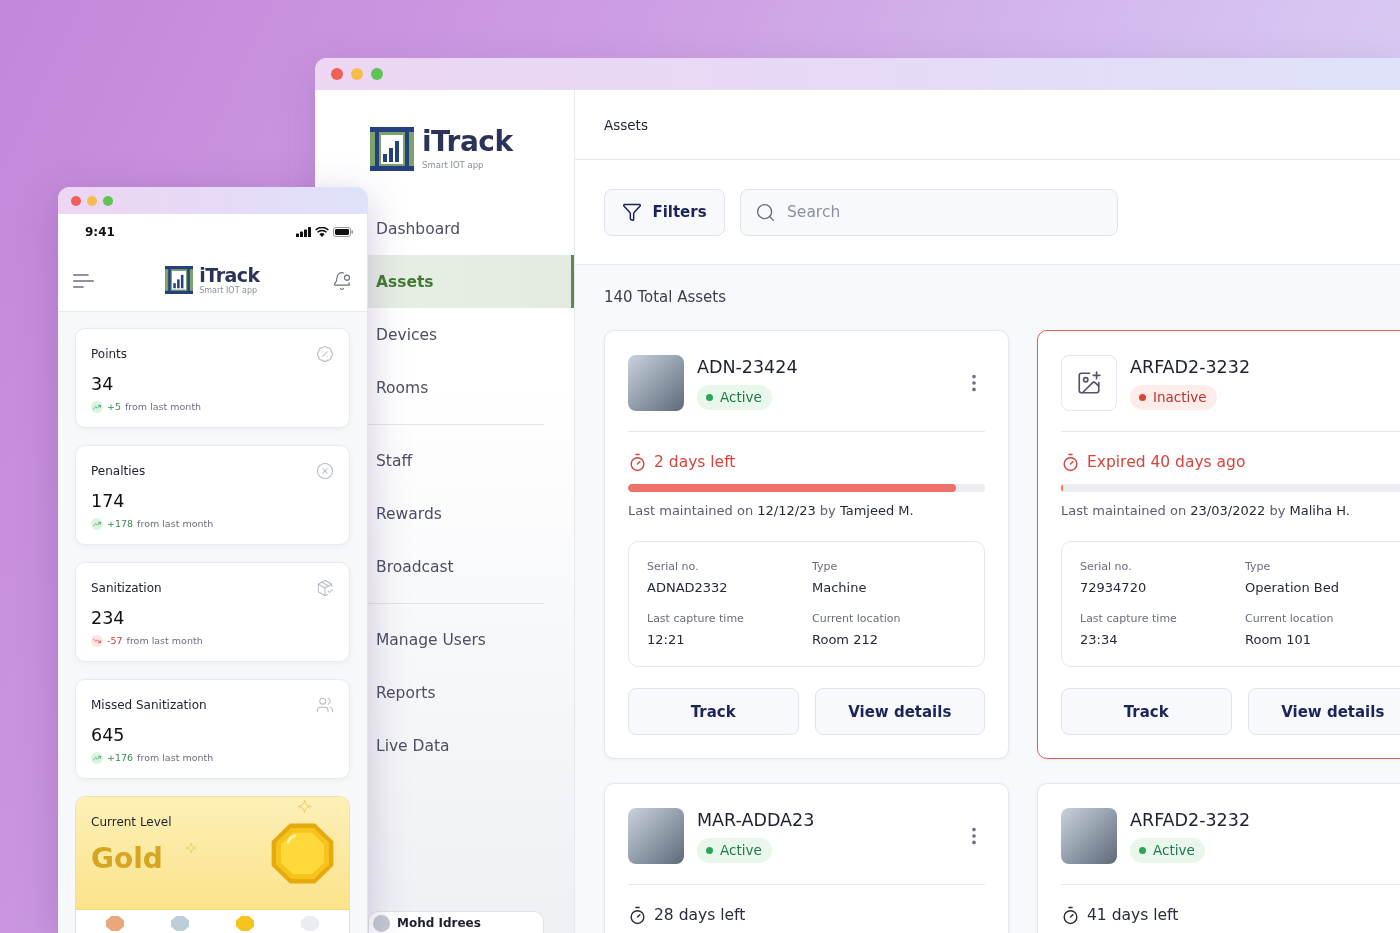 The width and height of the screenshot is (1400, 933). Describe the element at coordinates (840, 587) in the screenshot. I see `detail-value: Machine` at that location.